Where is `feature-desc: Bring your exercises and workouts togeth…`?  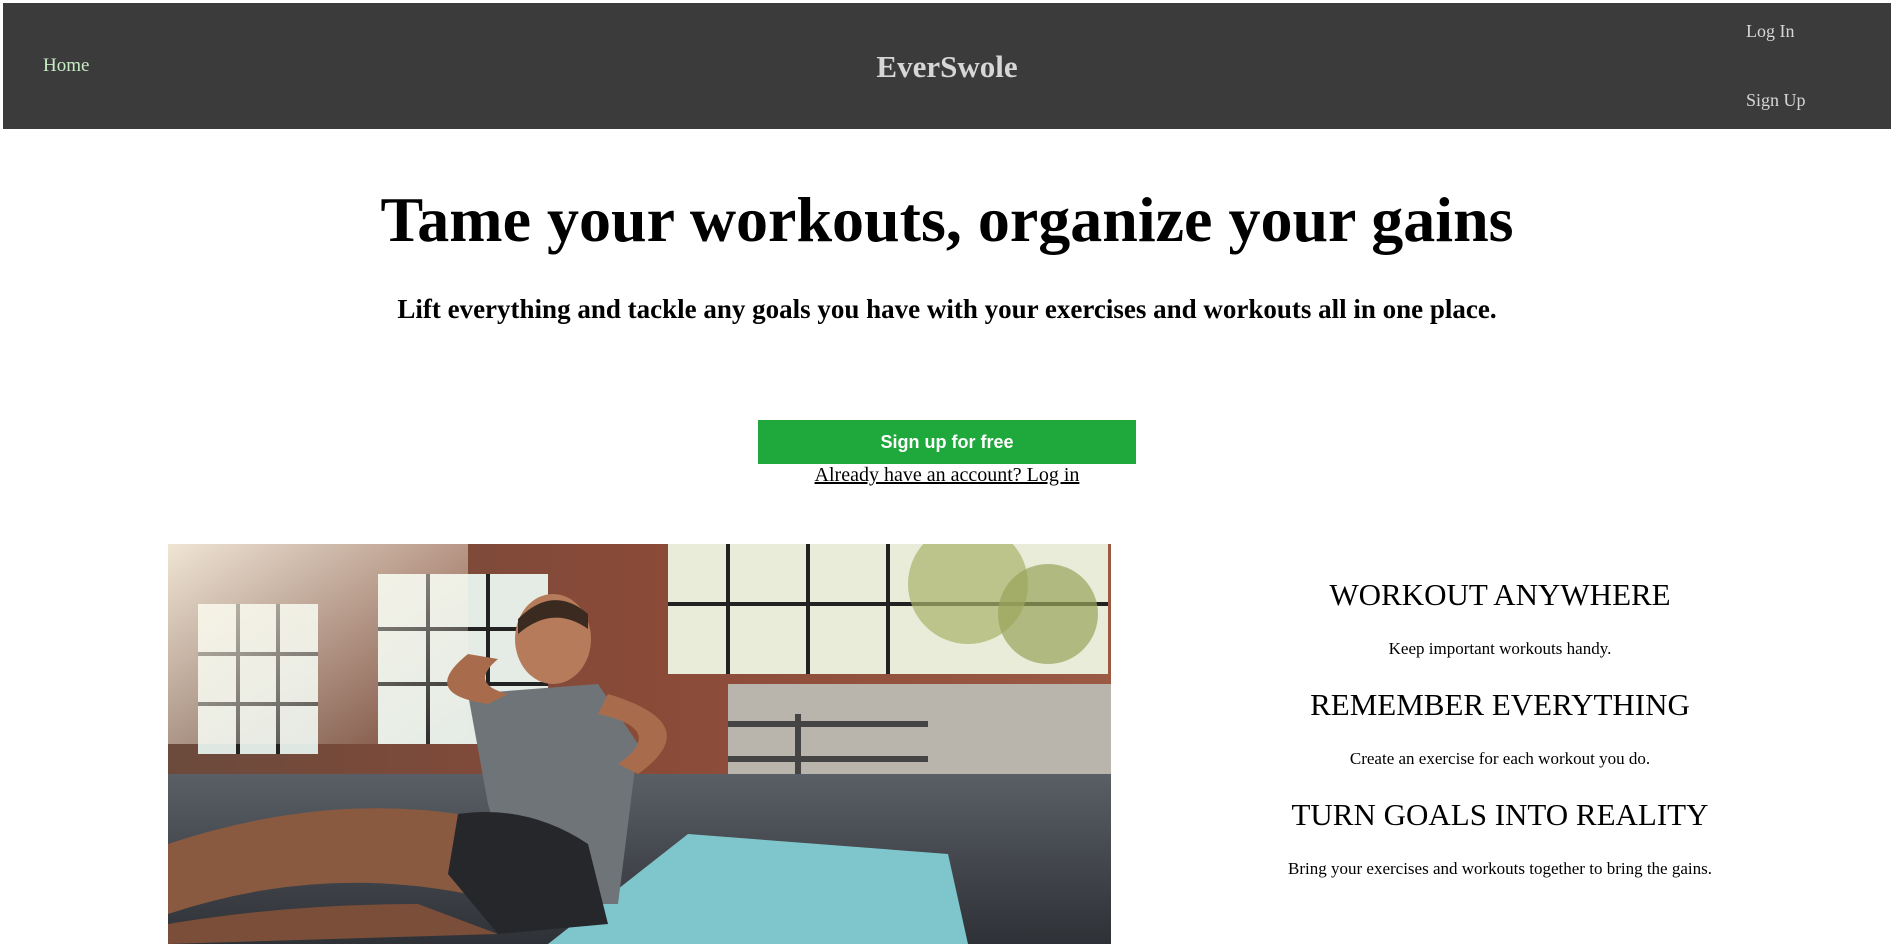 feature-desc: Bring your exercises and workouts togeth… is located at coordinates (1500, 868).